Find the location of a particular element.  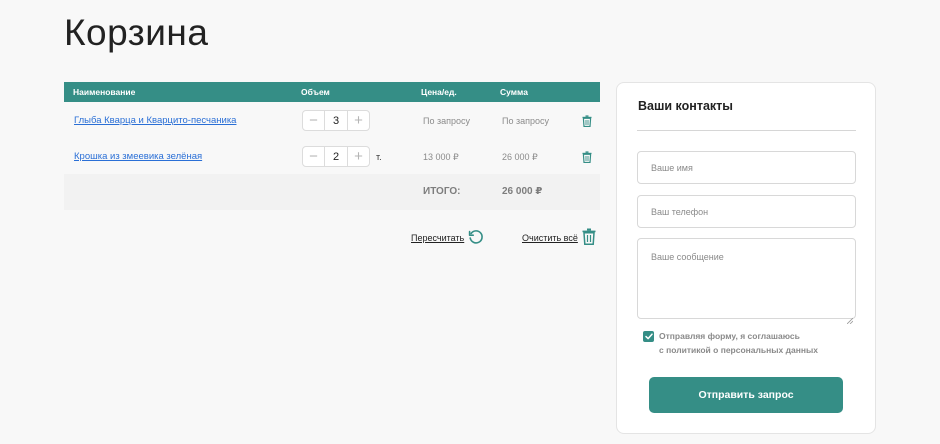

quantity-input: 3 is located at coordinates (336, 120).